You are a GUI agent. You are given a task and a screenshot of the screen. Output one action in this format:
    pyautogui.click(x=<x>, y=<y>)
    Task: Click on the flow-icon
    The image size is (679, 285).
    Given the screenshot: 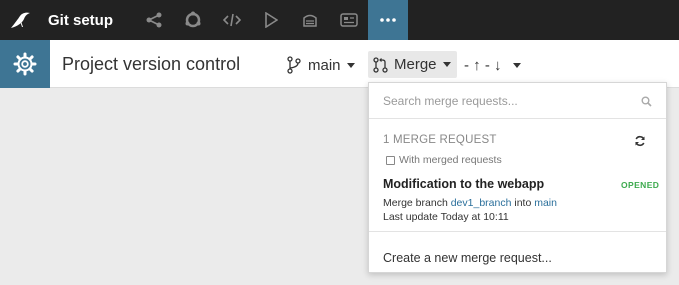 What is the action you would take?
    pyautogui.click(x=153, y=20)
    